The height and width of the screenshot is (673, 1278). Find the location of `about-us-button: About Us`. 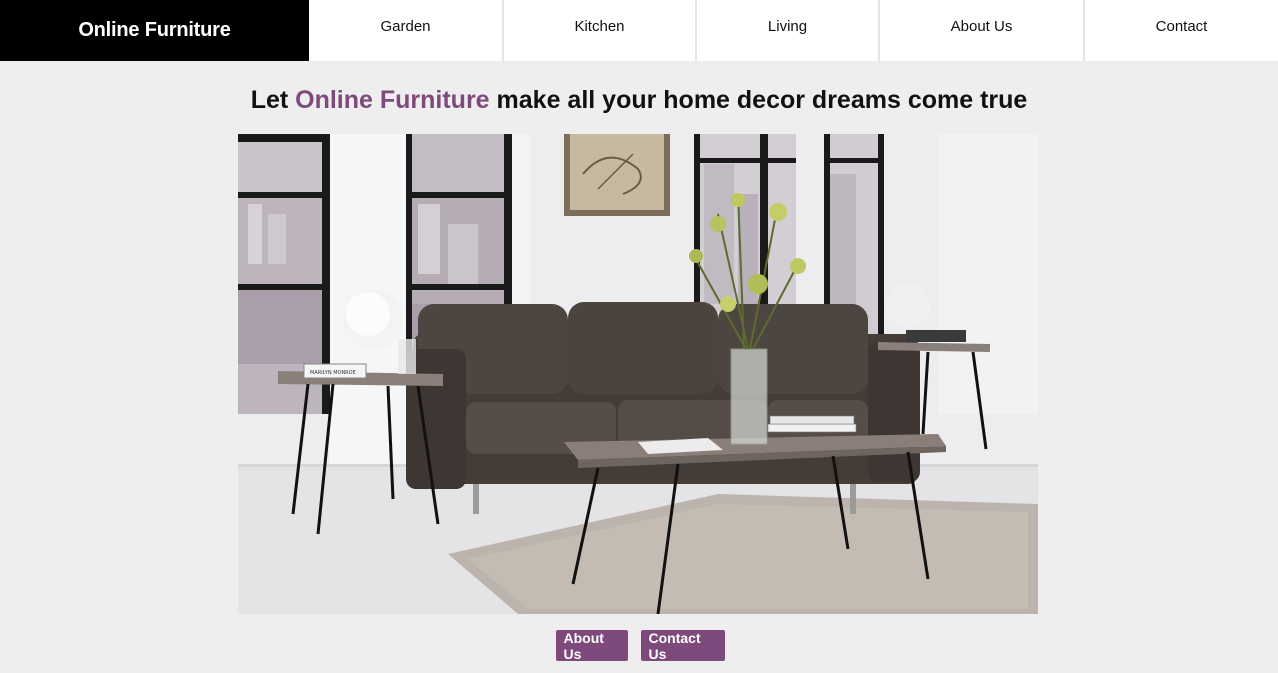

about-us-button: About Us is located at coordinates (591, 646).